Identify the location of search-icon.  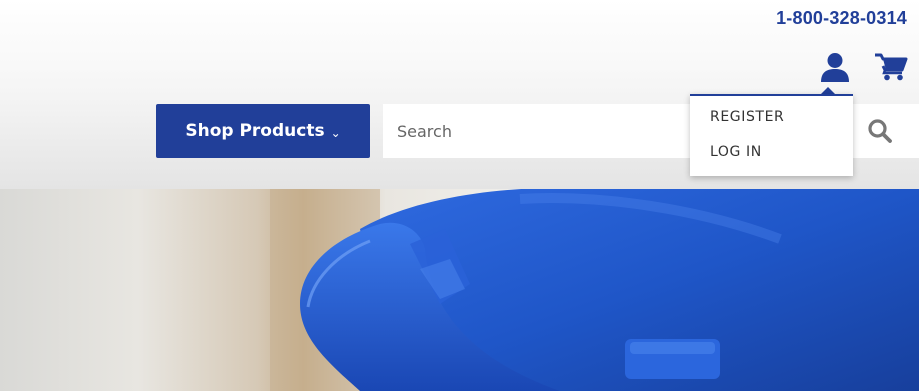
(880, 131).